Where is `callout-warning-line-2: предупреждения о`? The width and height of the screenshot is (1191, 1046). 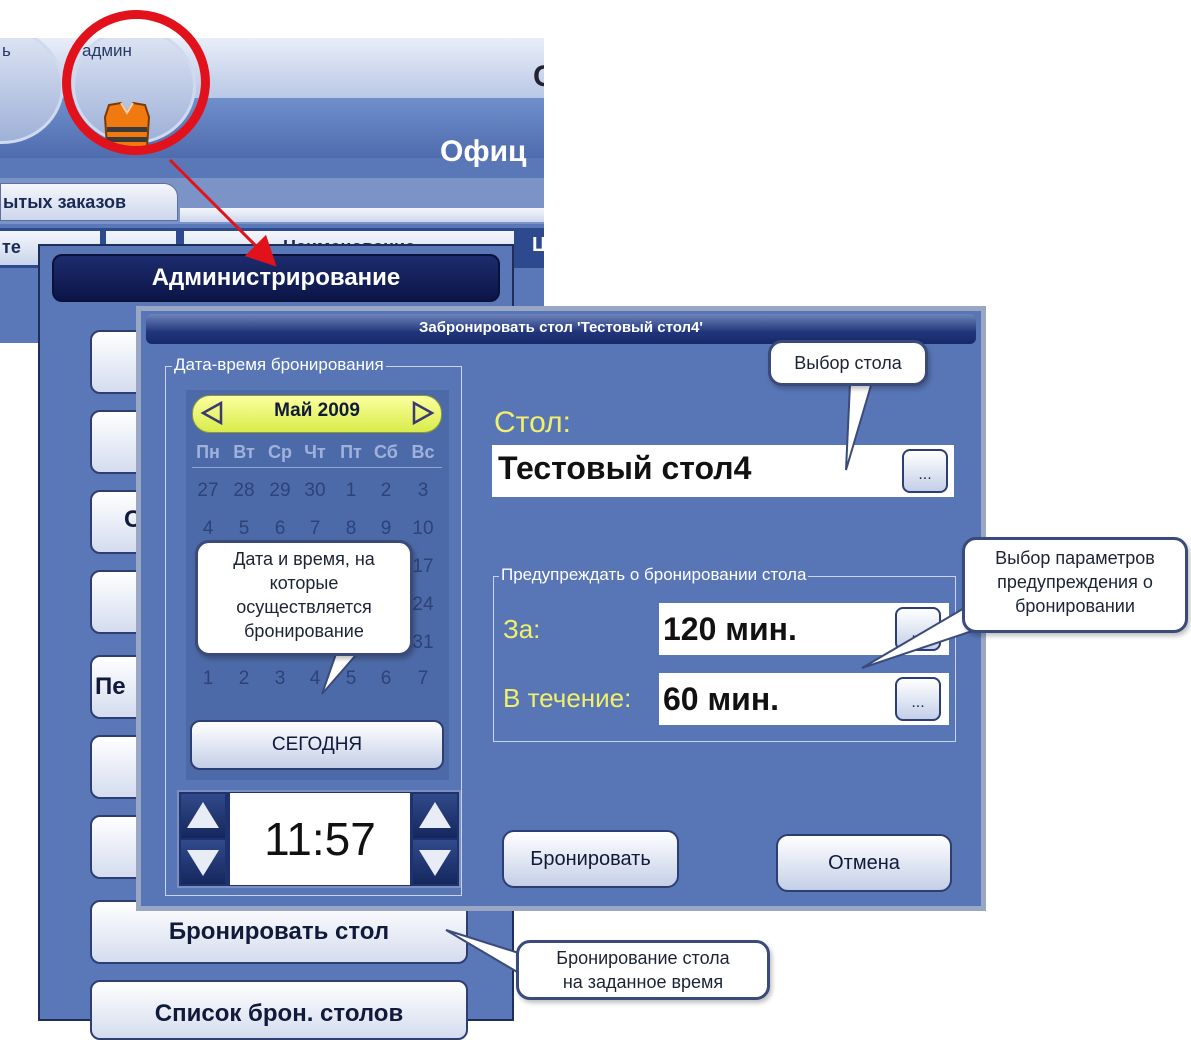 callout-warning-line-2: предупреждения о is located at coordinates (1075, 582).